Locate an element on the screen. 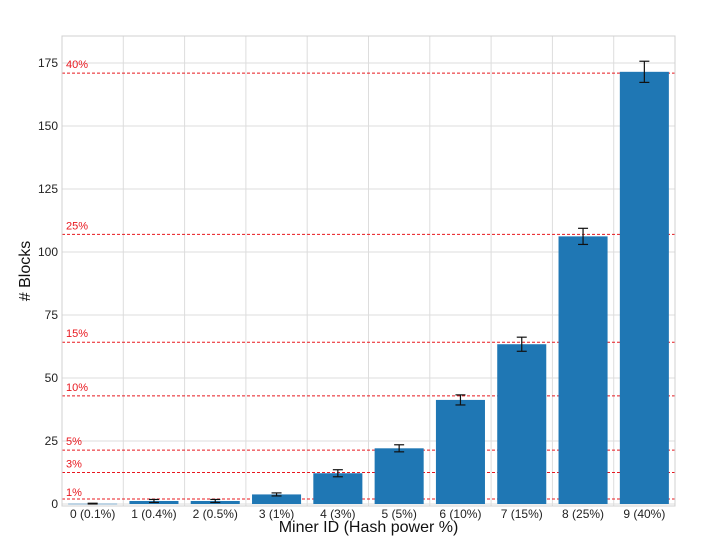 The height and width of the screenshot is (536, 718). x-tick-label-8: 8 (25%) is located at coordinates (583, 514).